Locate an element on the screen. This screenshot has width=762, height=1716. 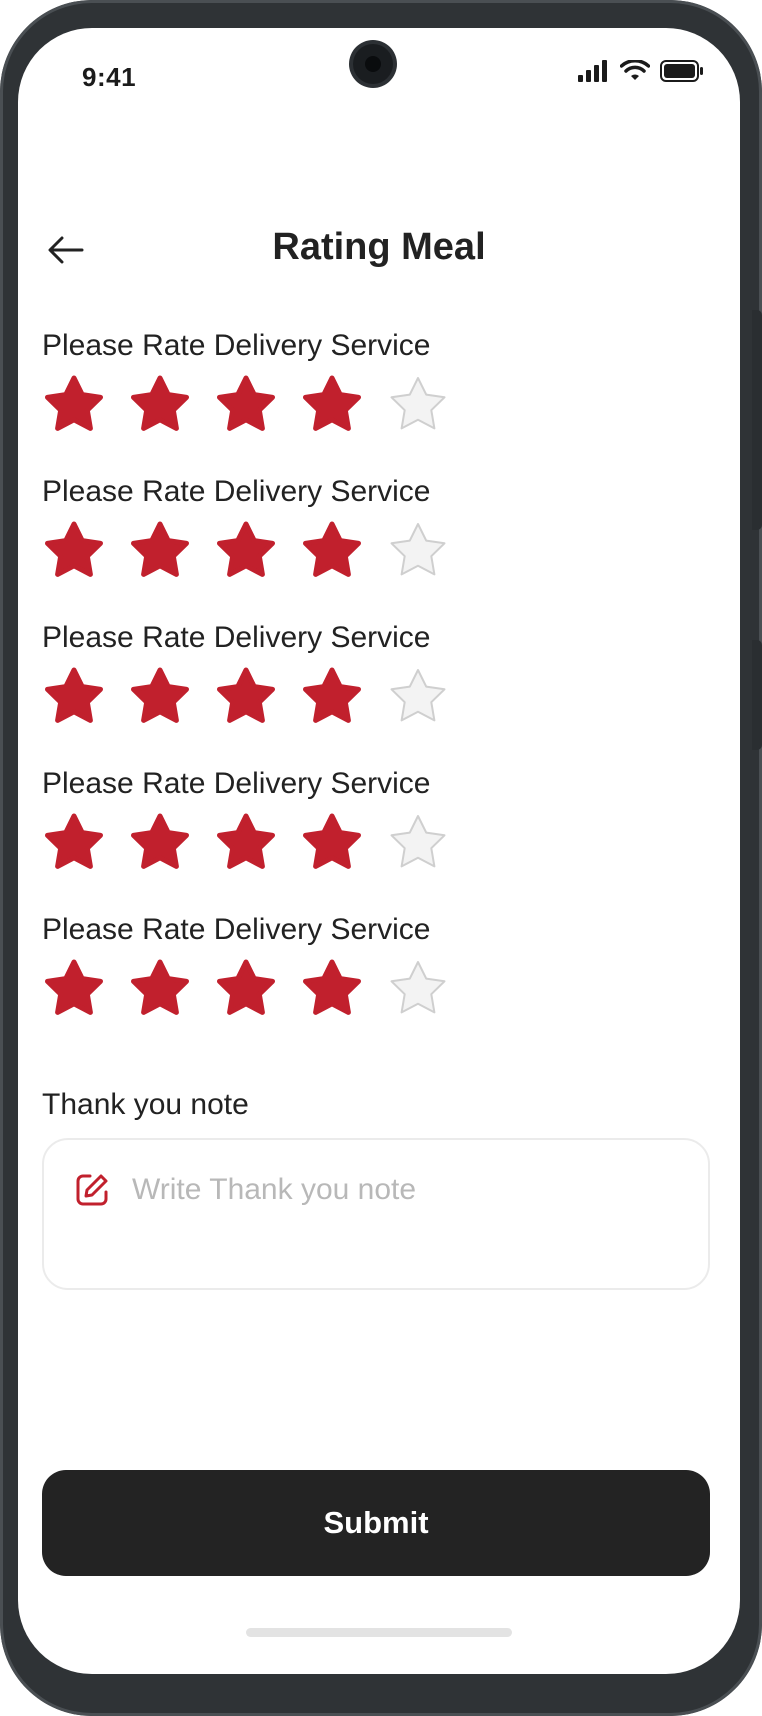
edit-note-icon is located at coordinates (92, 1190).